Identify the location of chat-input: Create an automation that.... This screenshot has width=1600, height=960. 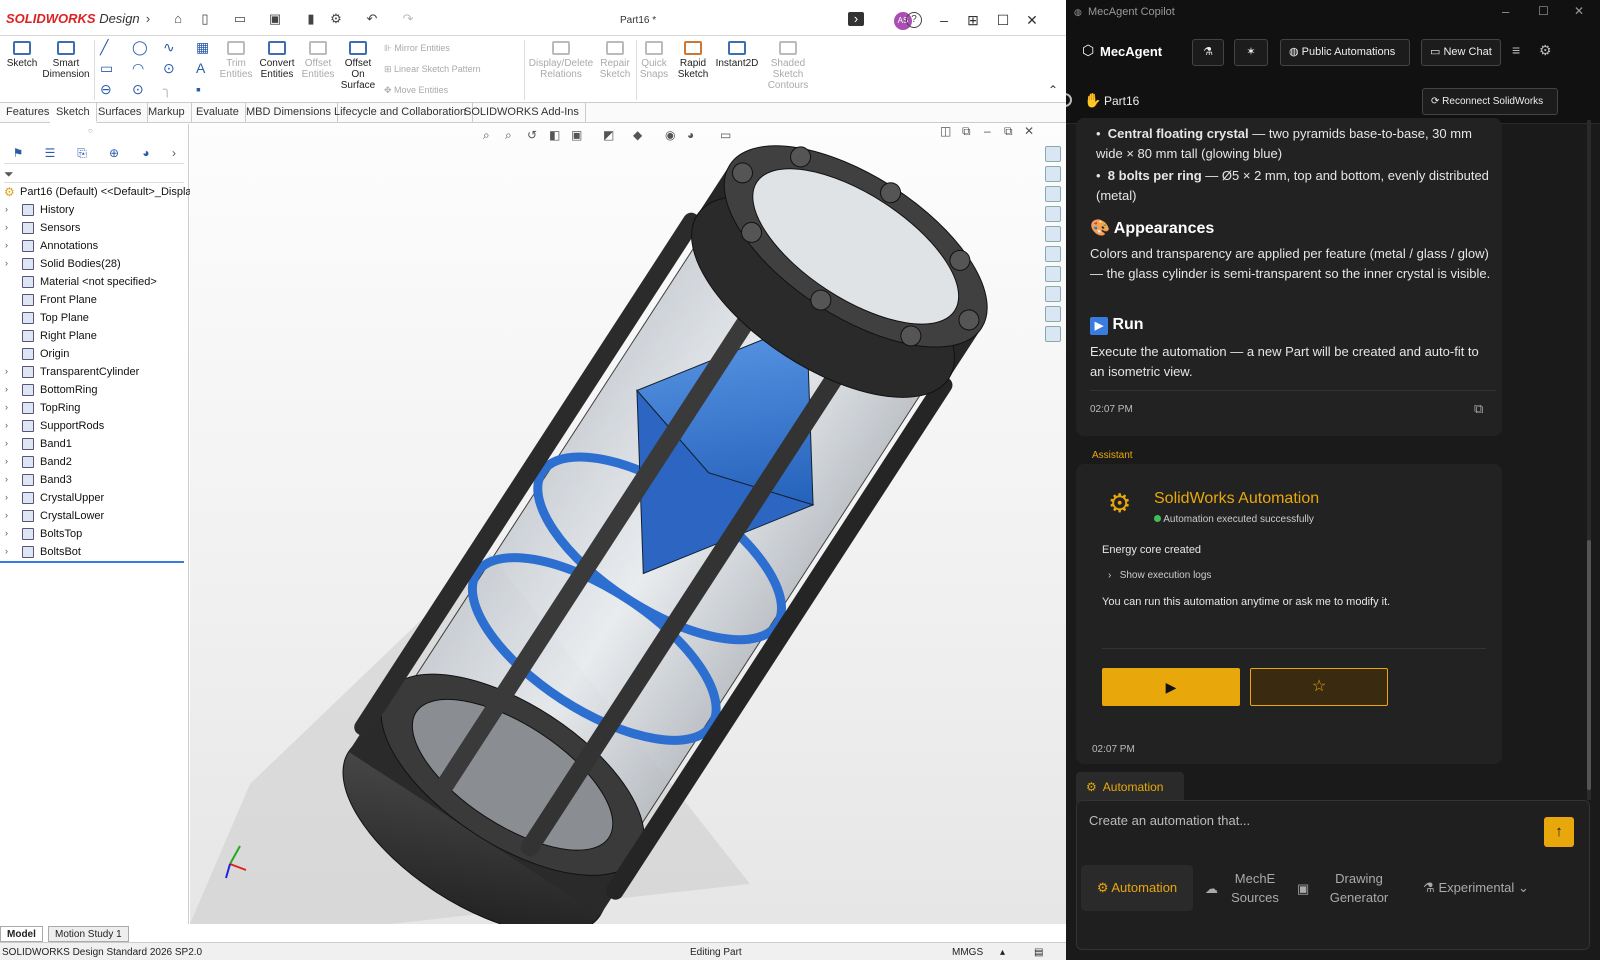
(1299, 820).